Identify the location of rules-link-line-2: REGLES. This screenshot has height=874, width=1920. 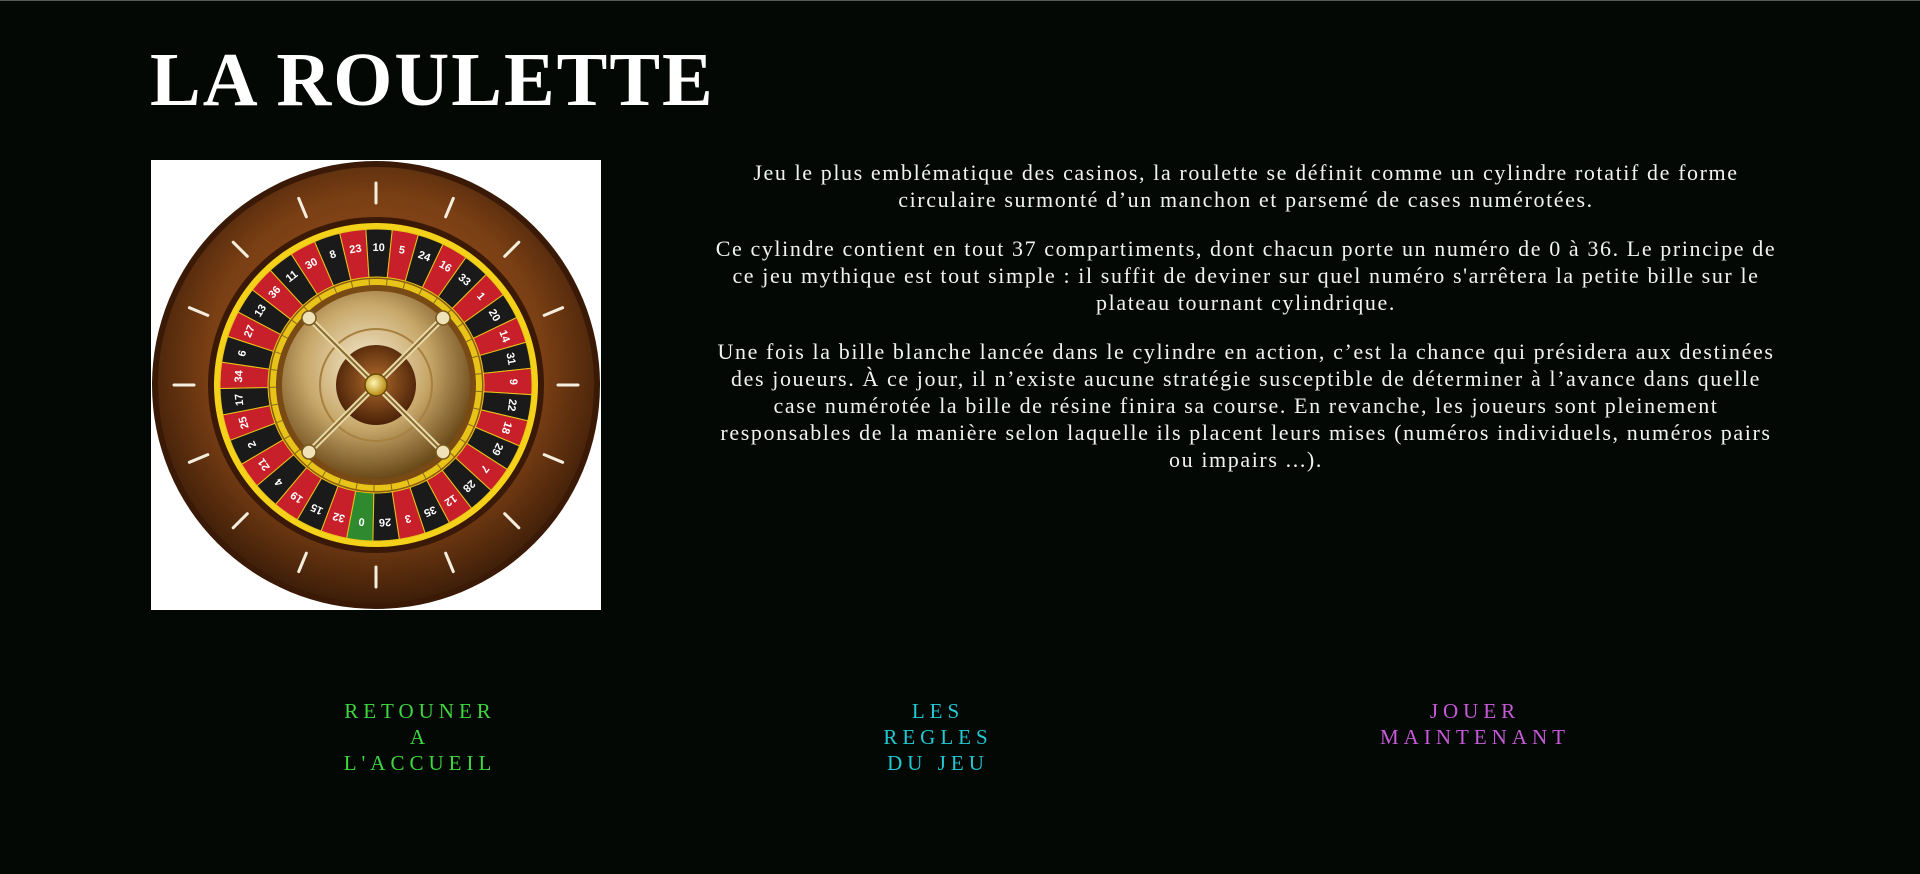
(938, 737).